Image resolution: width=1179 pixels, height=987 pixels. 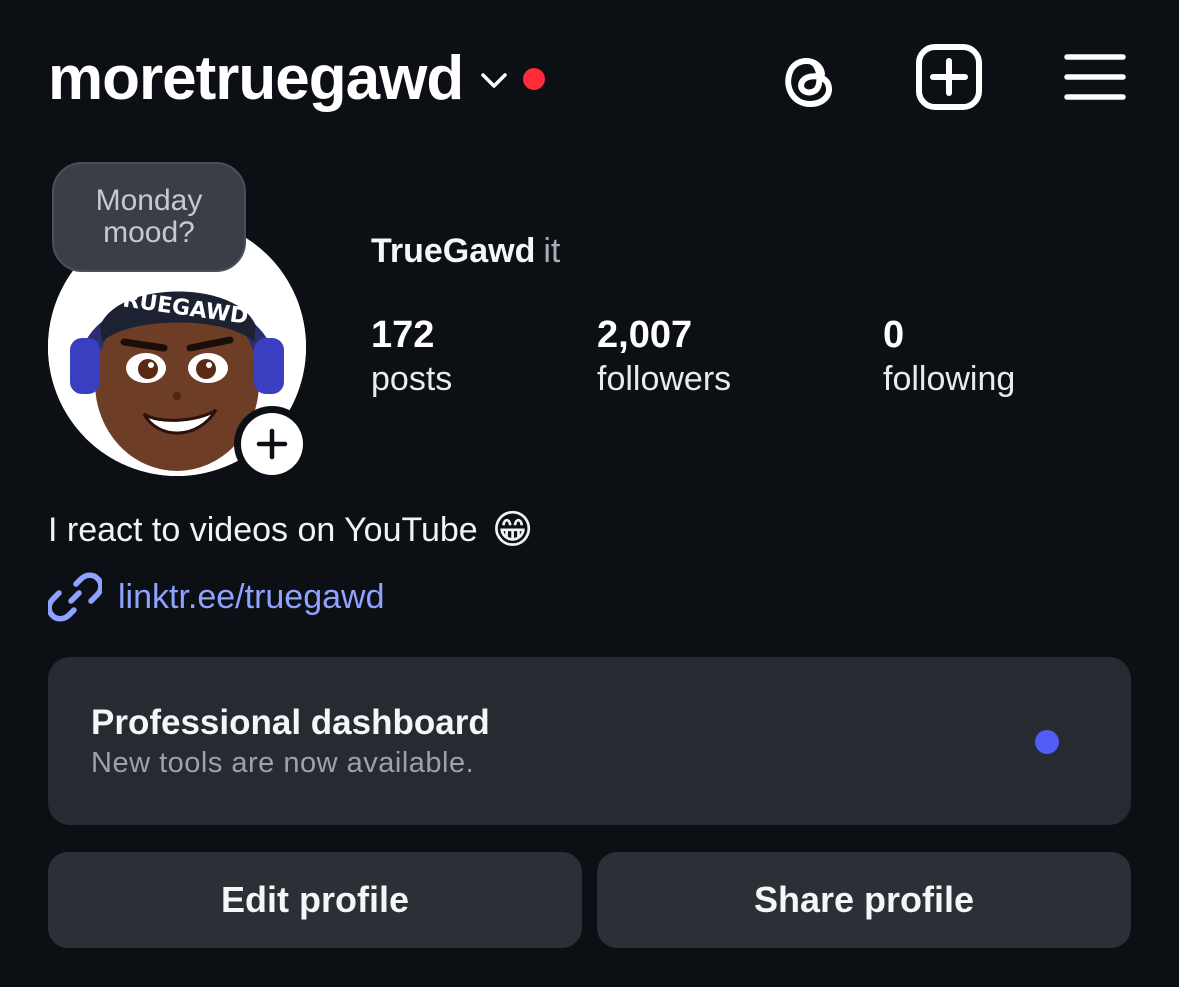 I want to click on display-name: TrueGawd it, so click(x=465, y=251).